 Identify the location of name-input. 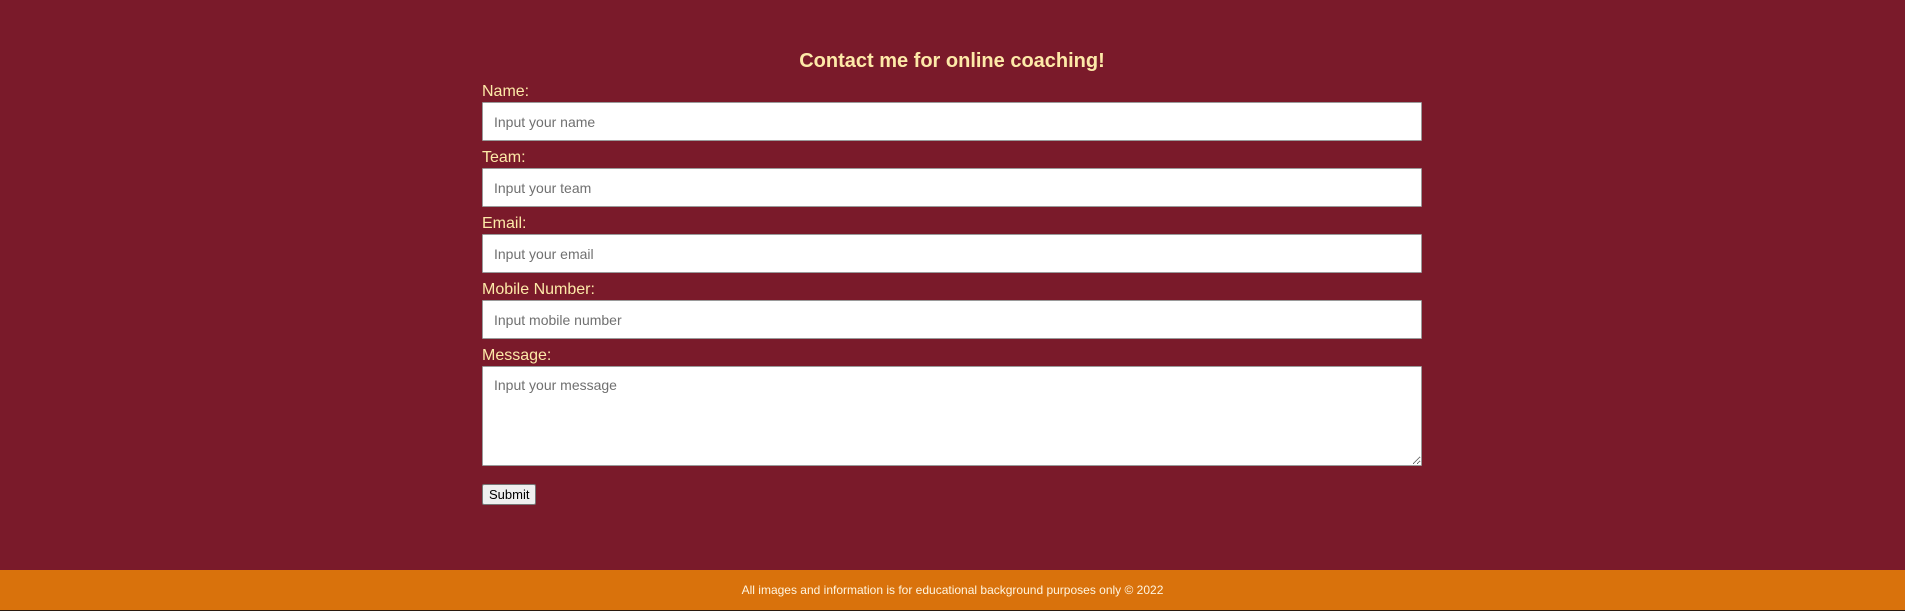
(952, 121).